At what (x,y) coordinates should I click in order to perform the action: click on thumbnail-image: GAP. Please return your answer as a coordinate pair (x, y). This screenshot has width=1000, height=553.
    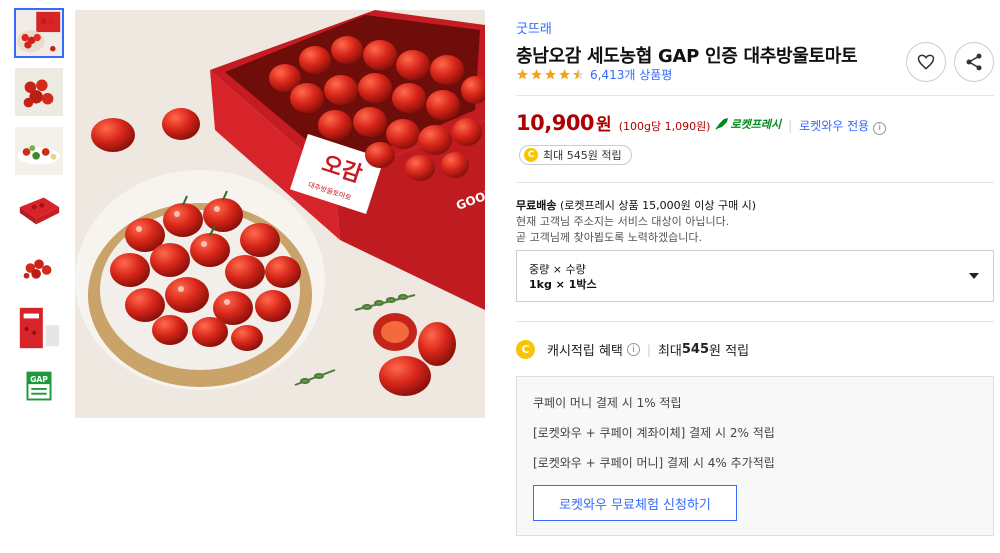
    Looking at the image, I should click on (39, 387).